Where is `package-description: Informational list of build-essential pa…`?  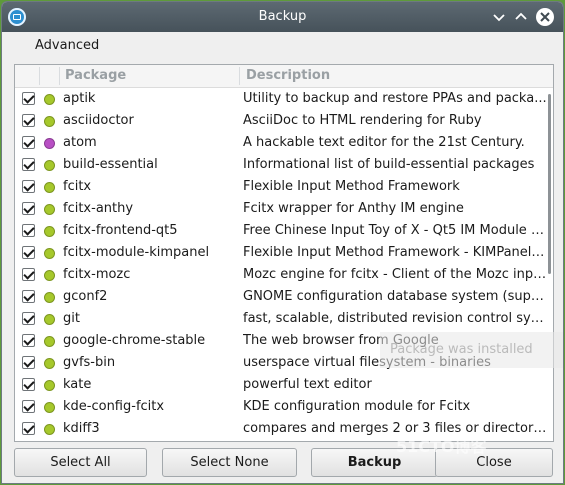
package-description: Informational list of build-essential pa… is located at coordinates (389, 164).